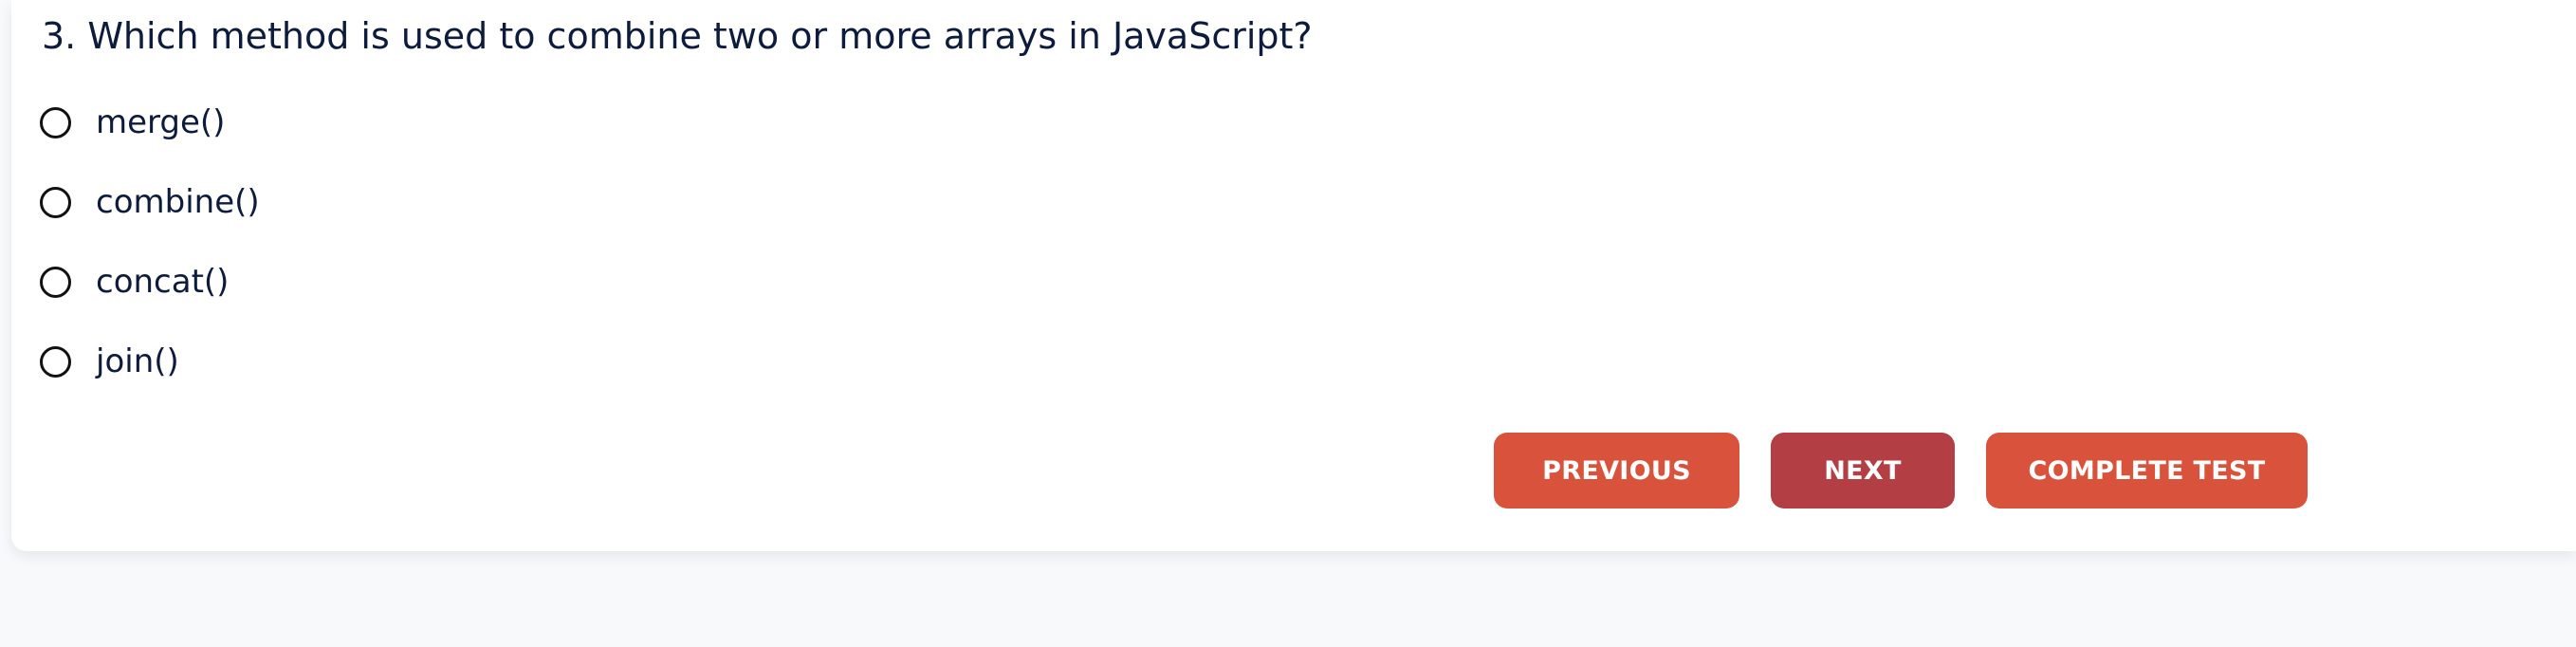 The height and width of the screenshot is (647, 2576). What do you see at coordinates (178, 202) in the screenshot?
I see `option-label: combine()` at bounding box center [178, 202].